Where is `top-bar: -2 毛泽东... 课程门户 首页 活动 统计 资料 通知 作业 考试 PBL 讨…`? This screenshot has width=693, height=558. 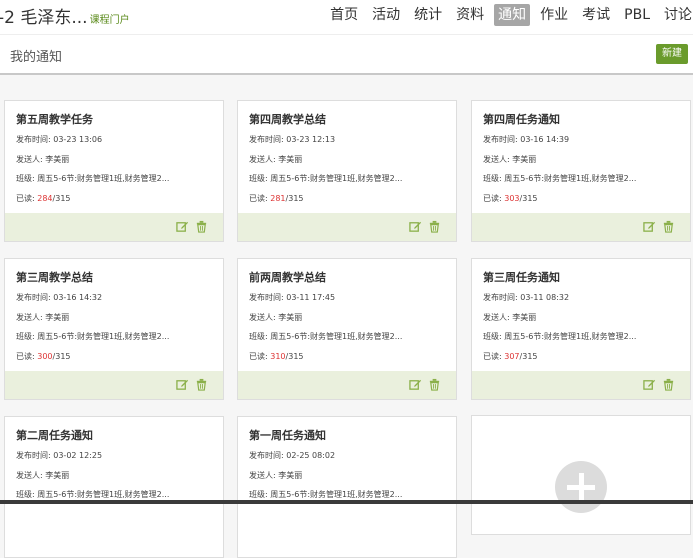 top-bar: -2 毛泽东... 课程门户 首页 活动 统计 资料 通知 作业 考试 PBL 讨… is located at coordinates (346, 17).